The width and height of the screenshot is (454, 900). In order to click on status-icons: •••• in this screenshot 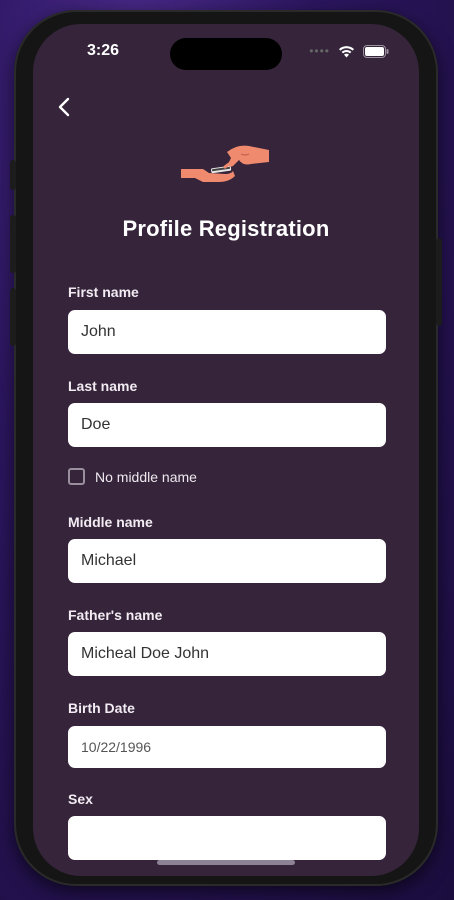, I will do `click(349, 51)`.